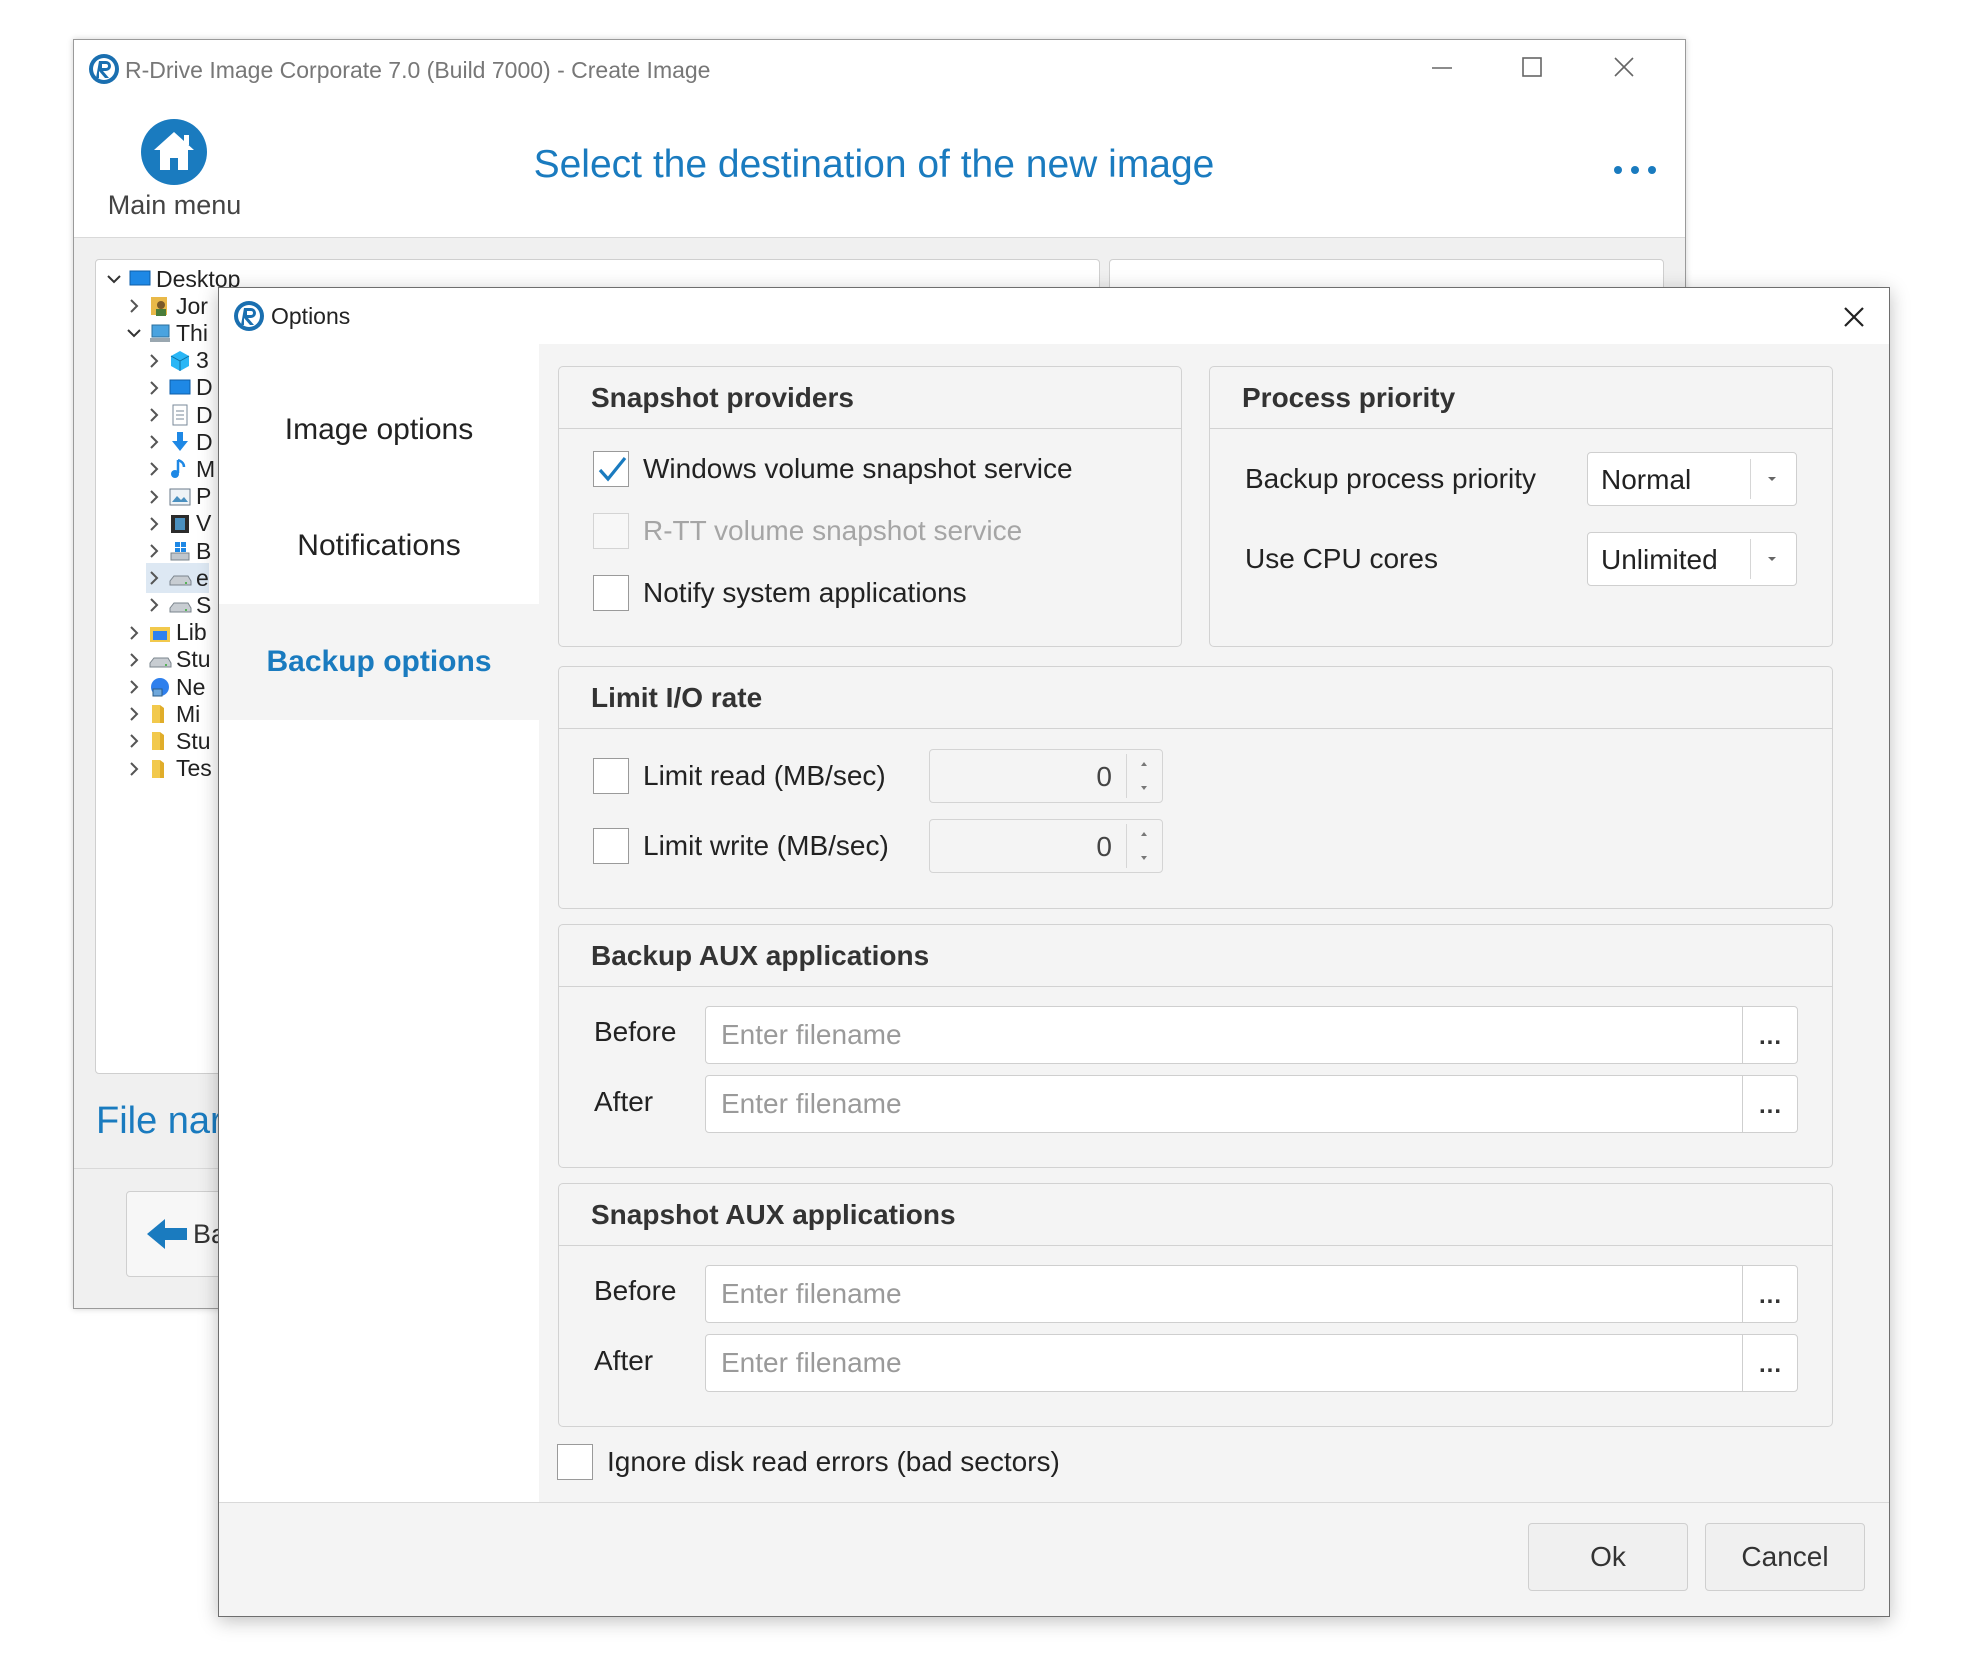 This screenshot has width=1972, height=1672. Describe the element at coordinates (379, 662) in the screenshot. I see `nav-backup-options: Backup options` at that location.